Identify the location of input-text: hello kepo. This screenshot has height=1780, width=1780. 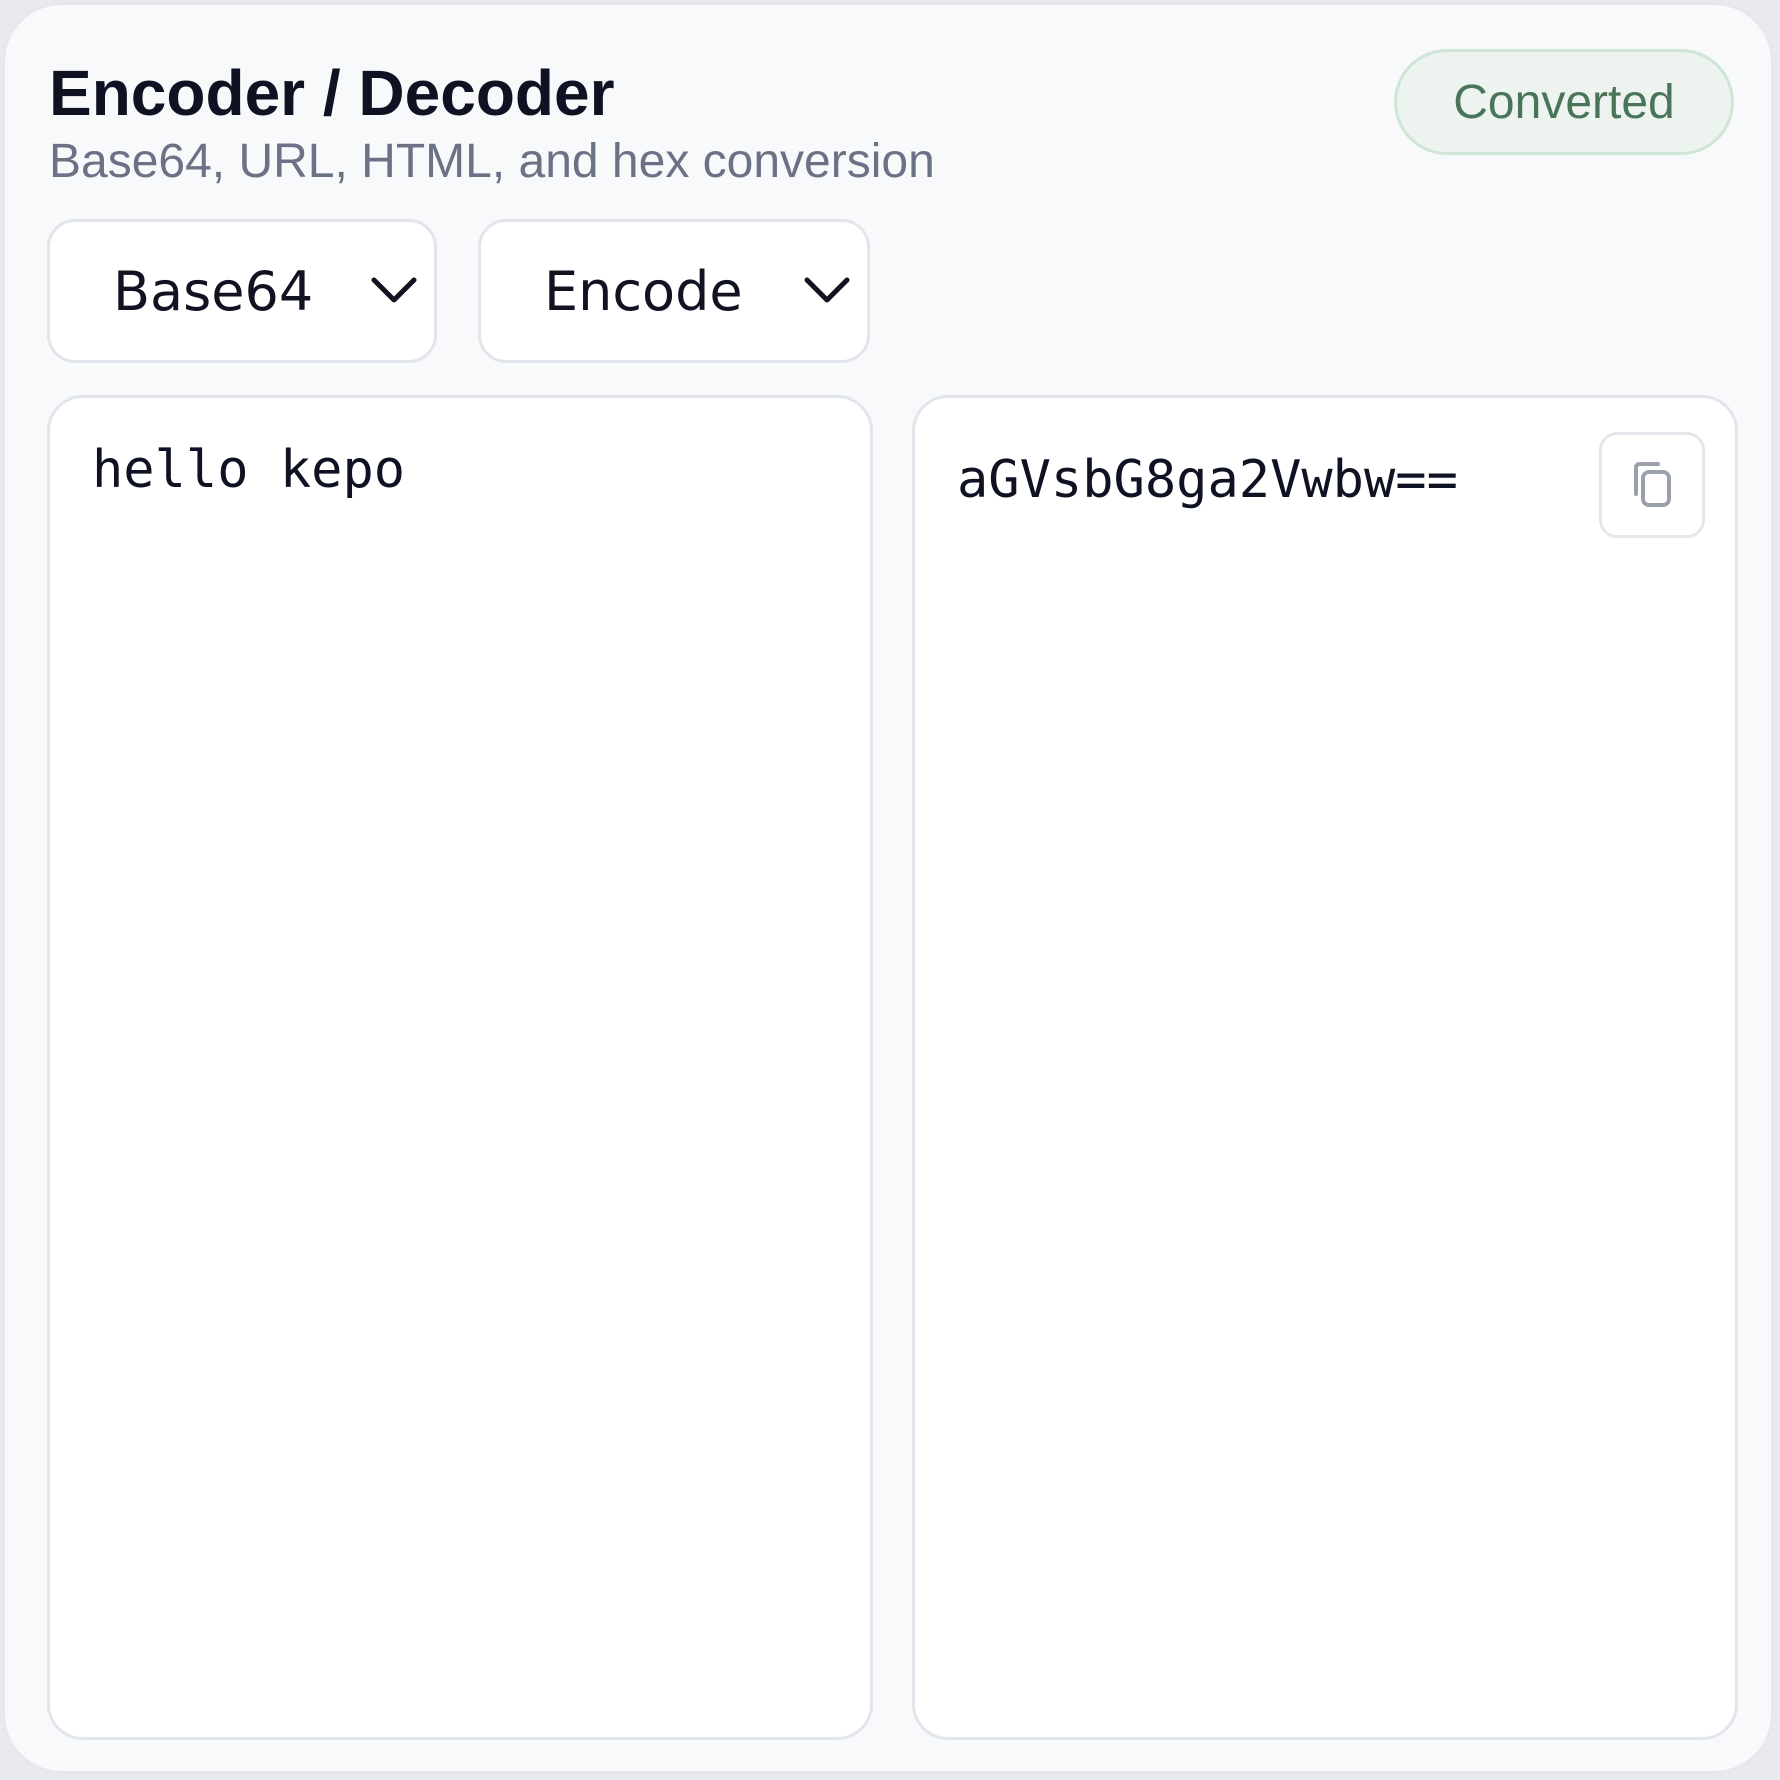
(249, 470).